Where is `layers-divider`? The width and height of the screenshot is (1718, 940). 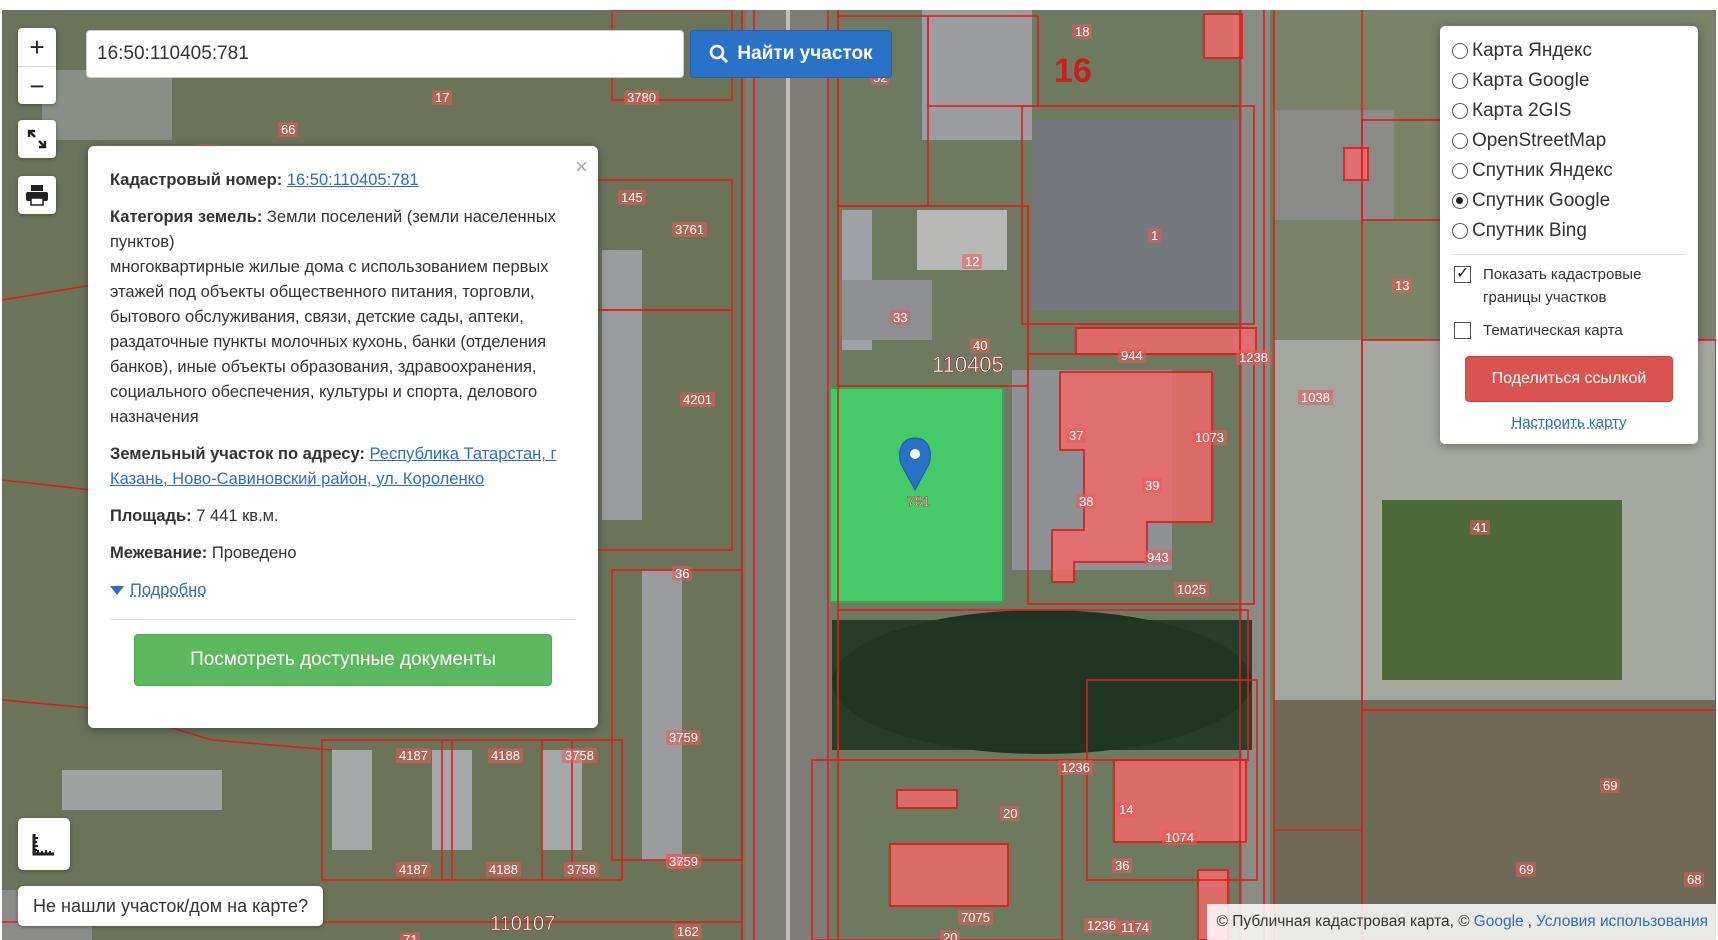 layers-divider is located at coordinates (1569, 254).